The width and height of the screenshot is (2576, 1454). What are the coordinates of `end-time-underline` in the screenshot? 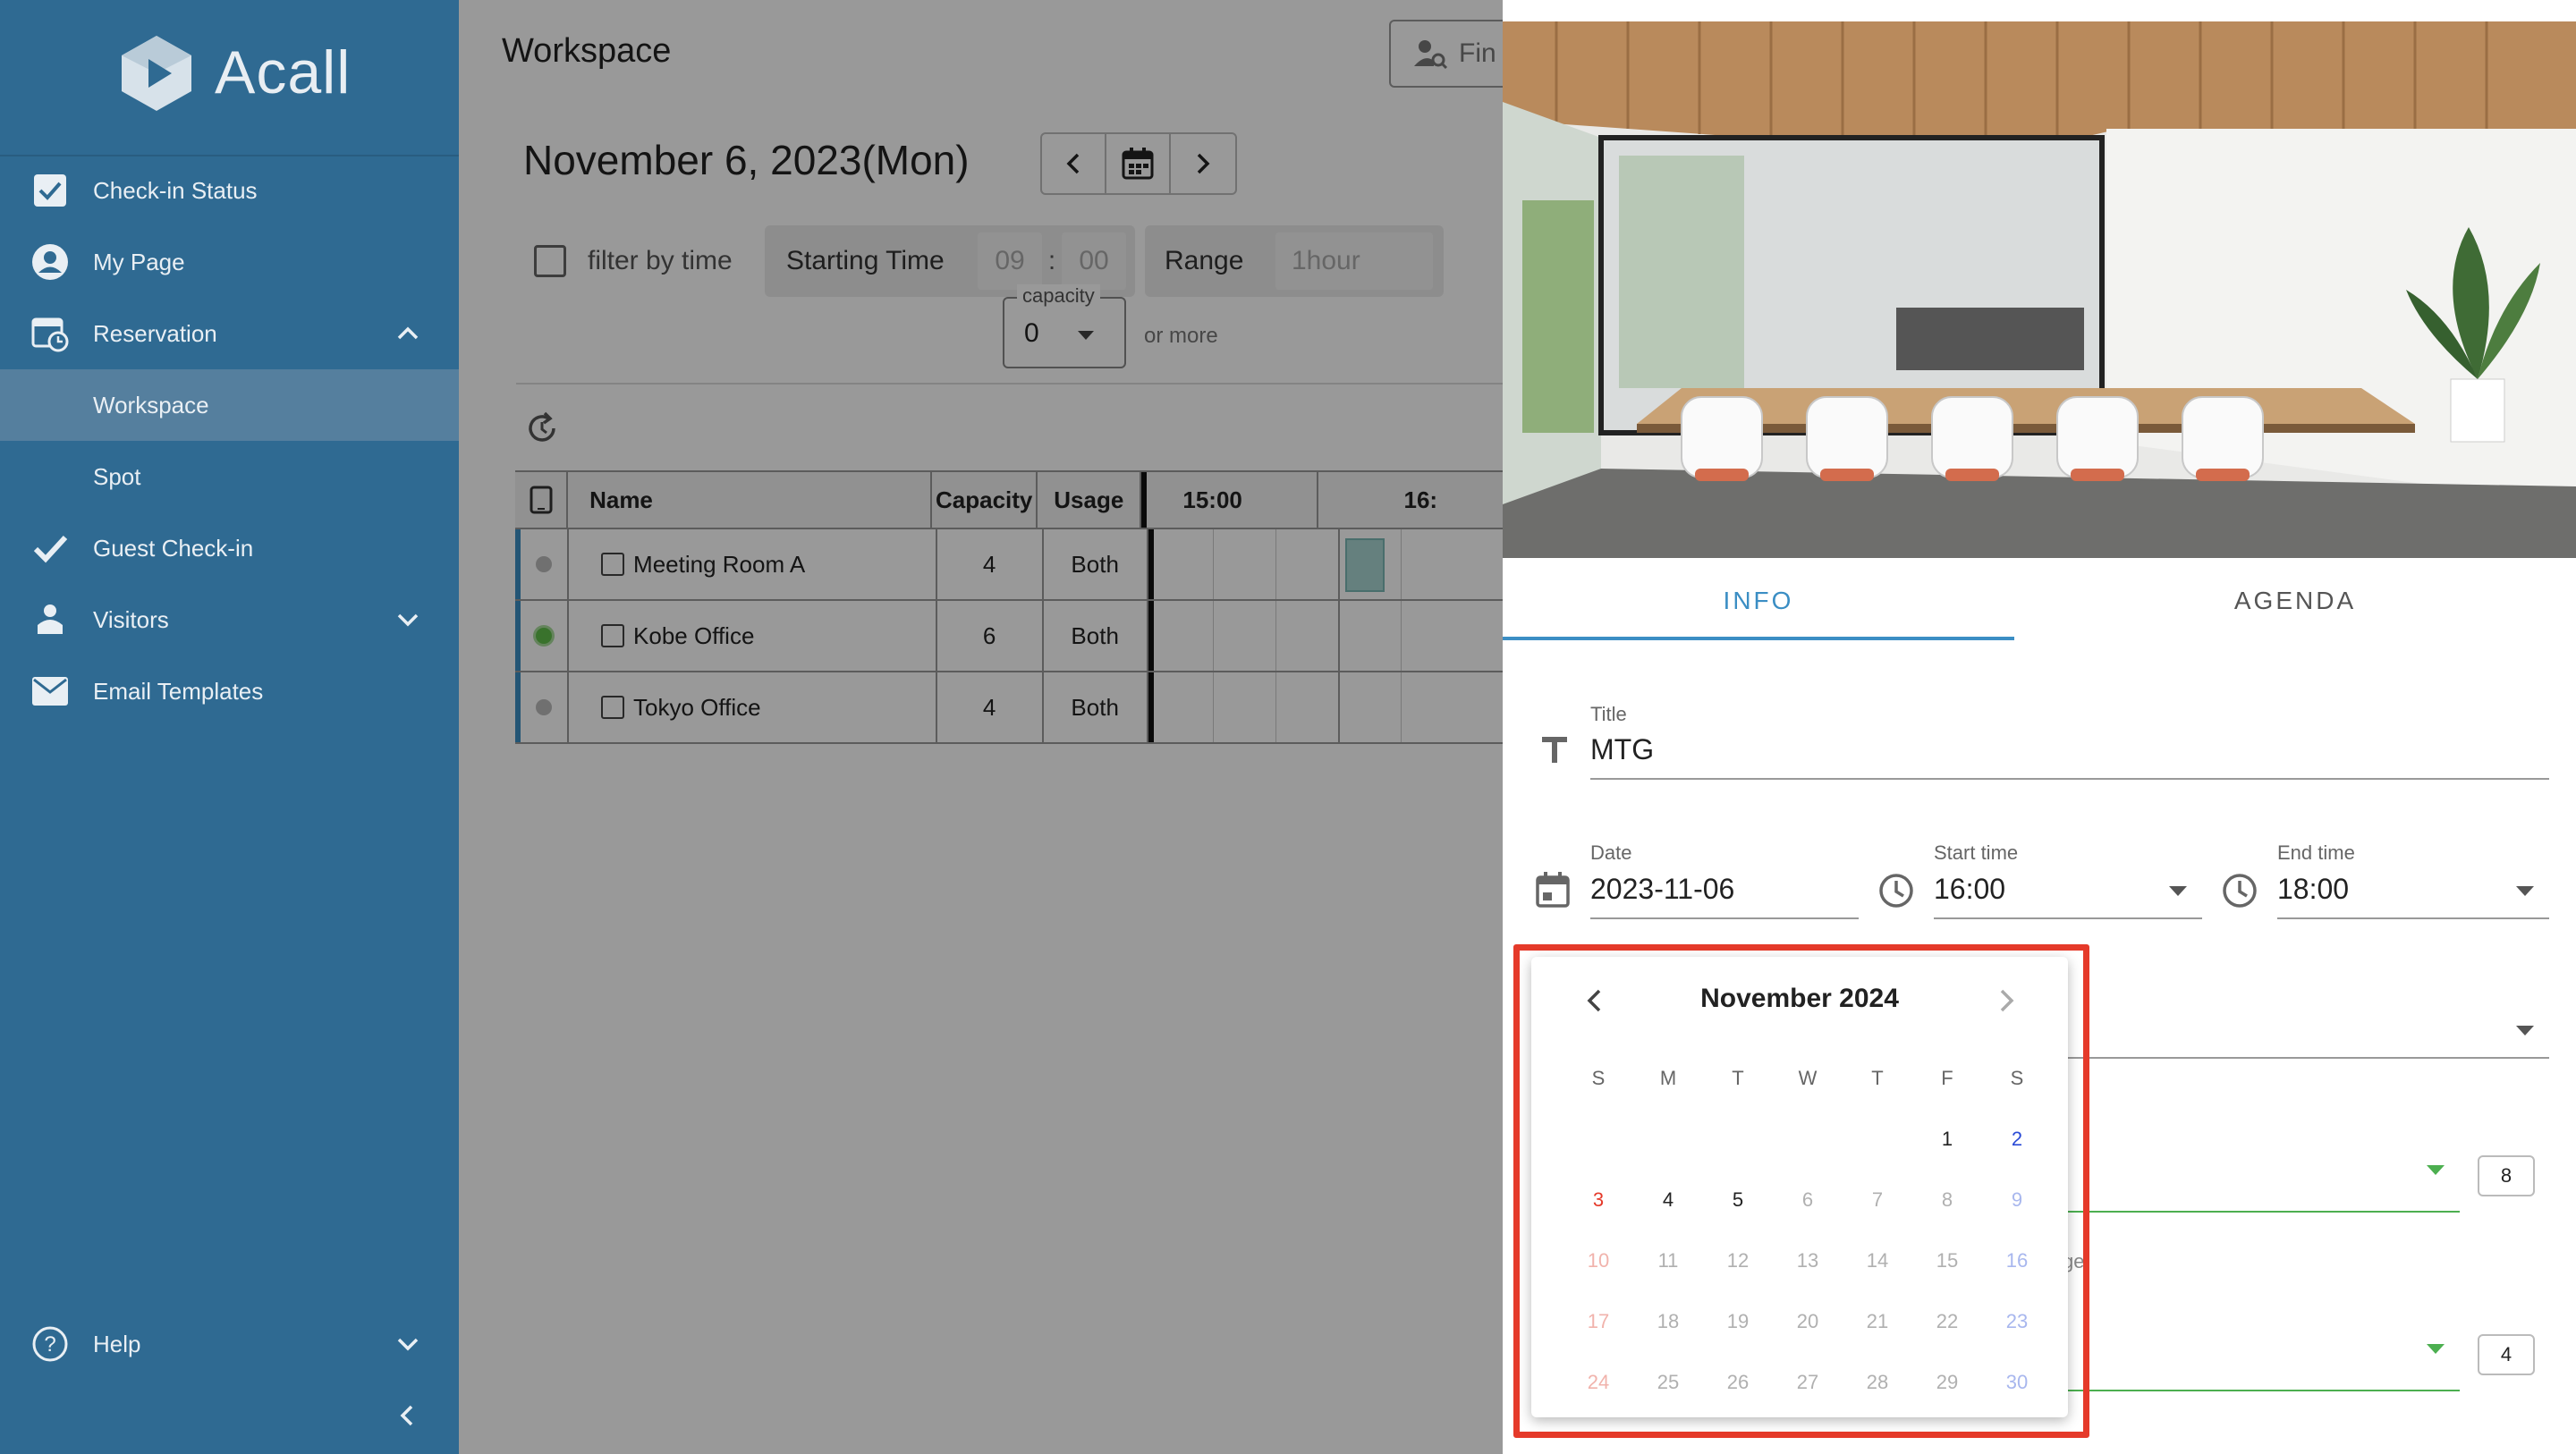 It's located at (2413, 918).